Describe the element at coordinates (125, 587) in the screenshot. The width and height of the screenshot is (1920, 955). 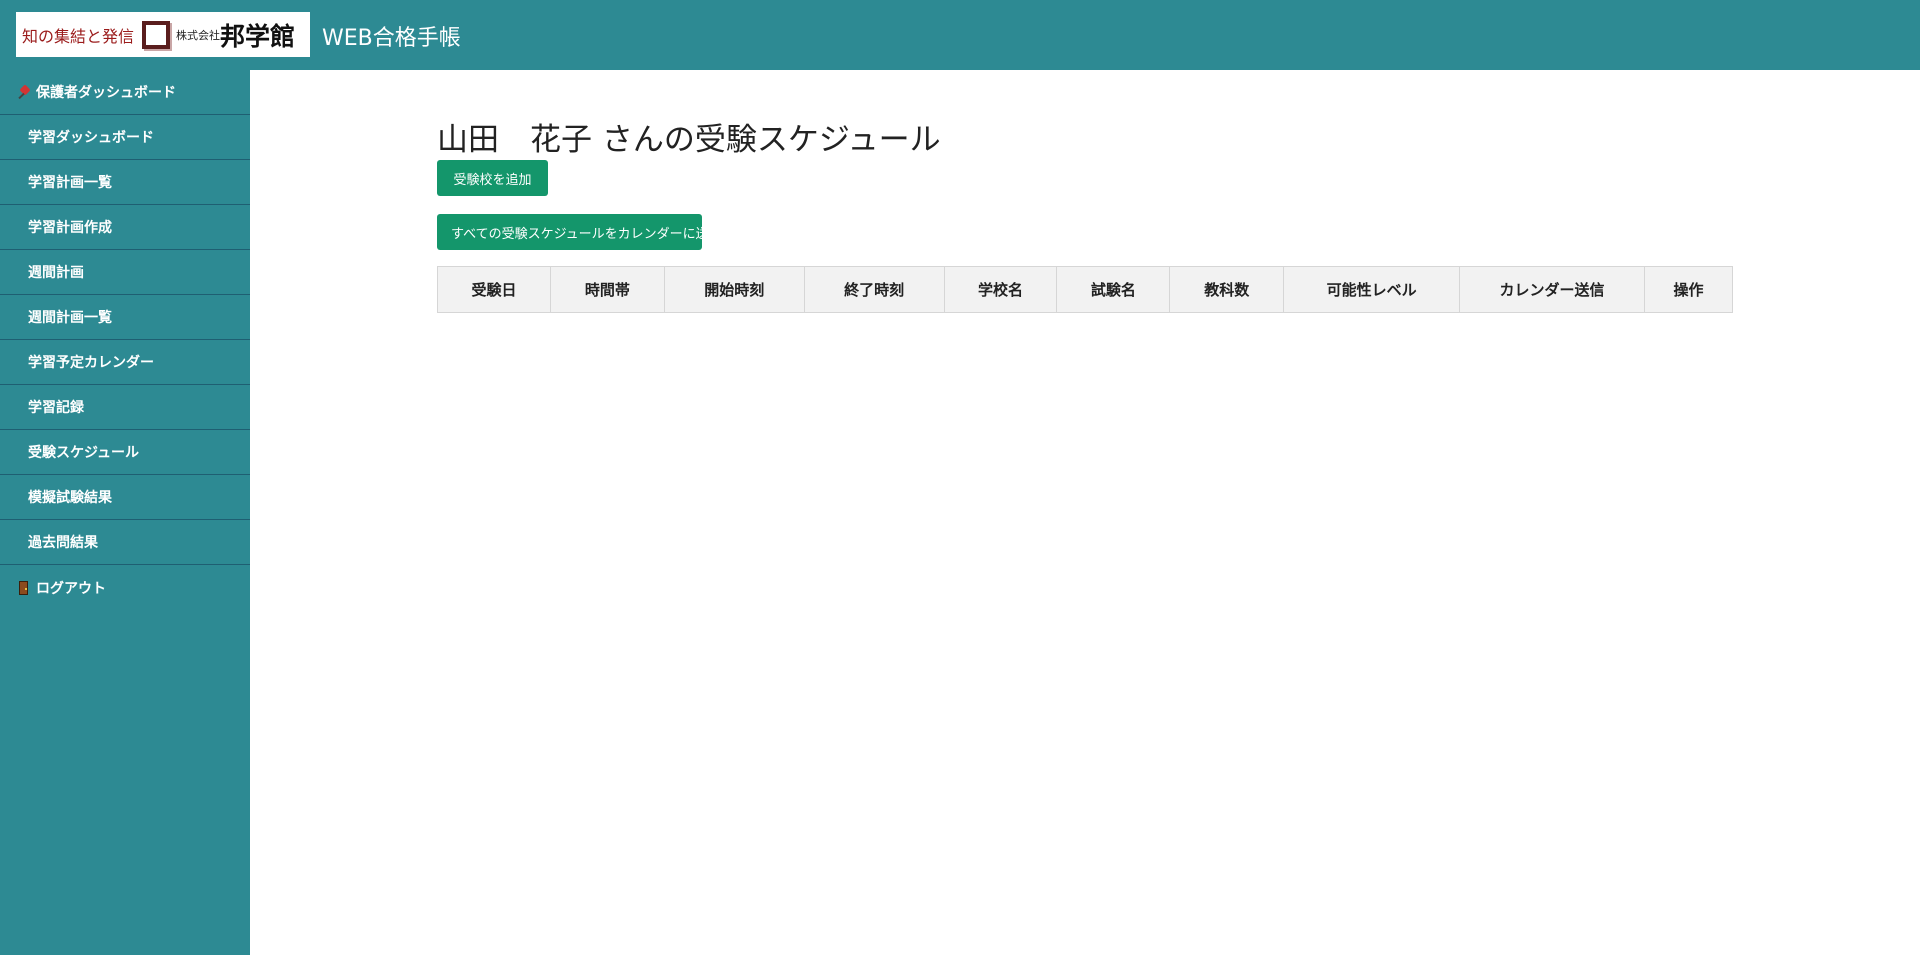
I see `sidebar-item-logout: ログアウト` at that location.